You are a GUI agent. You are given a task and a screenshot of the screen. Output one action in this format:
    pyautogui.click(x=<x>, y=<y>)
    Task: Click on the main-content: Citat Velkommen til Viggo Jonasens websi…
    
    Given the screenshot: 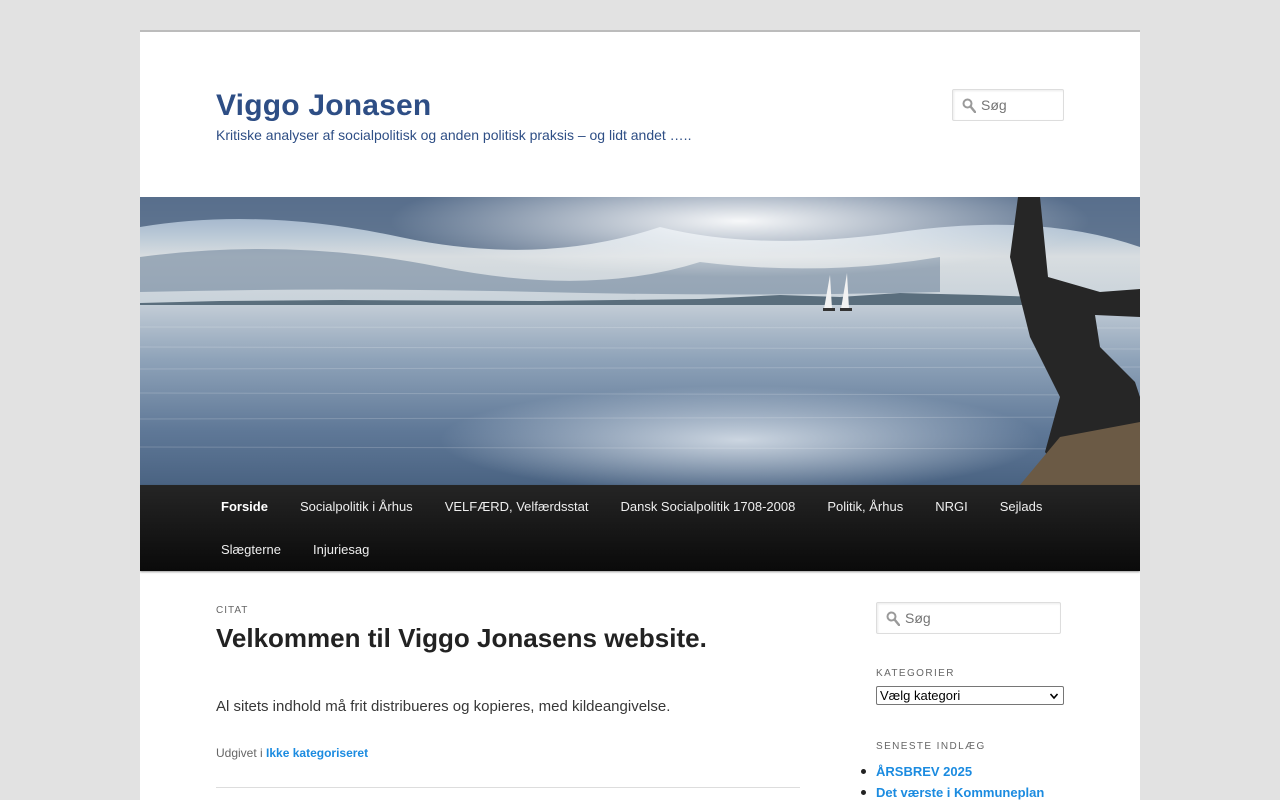 What is the action you would take?
    pyautogui.click(x=508, y=696)
    